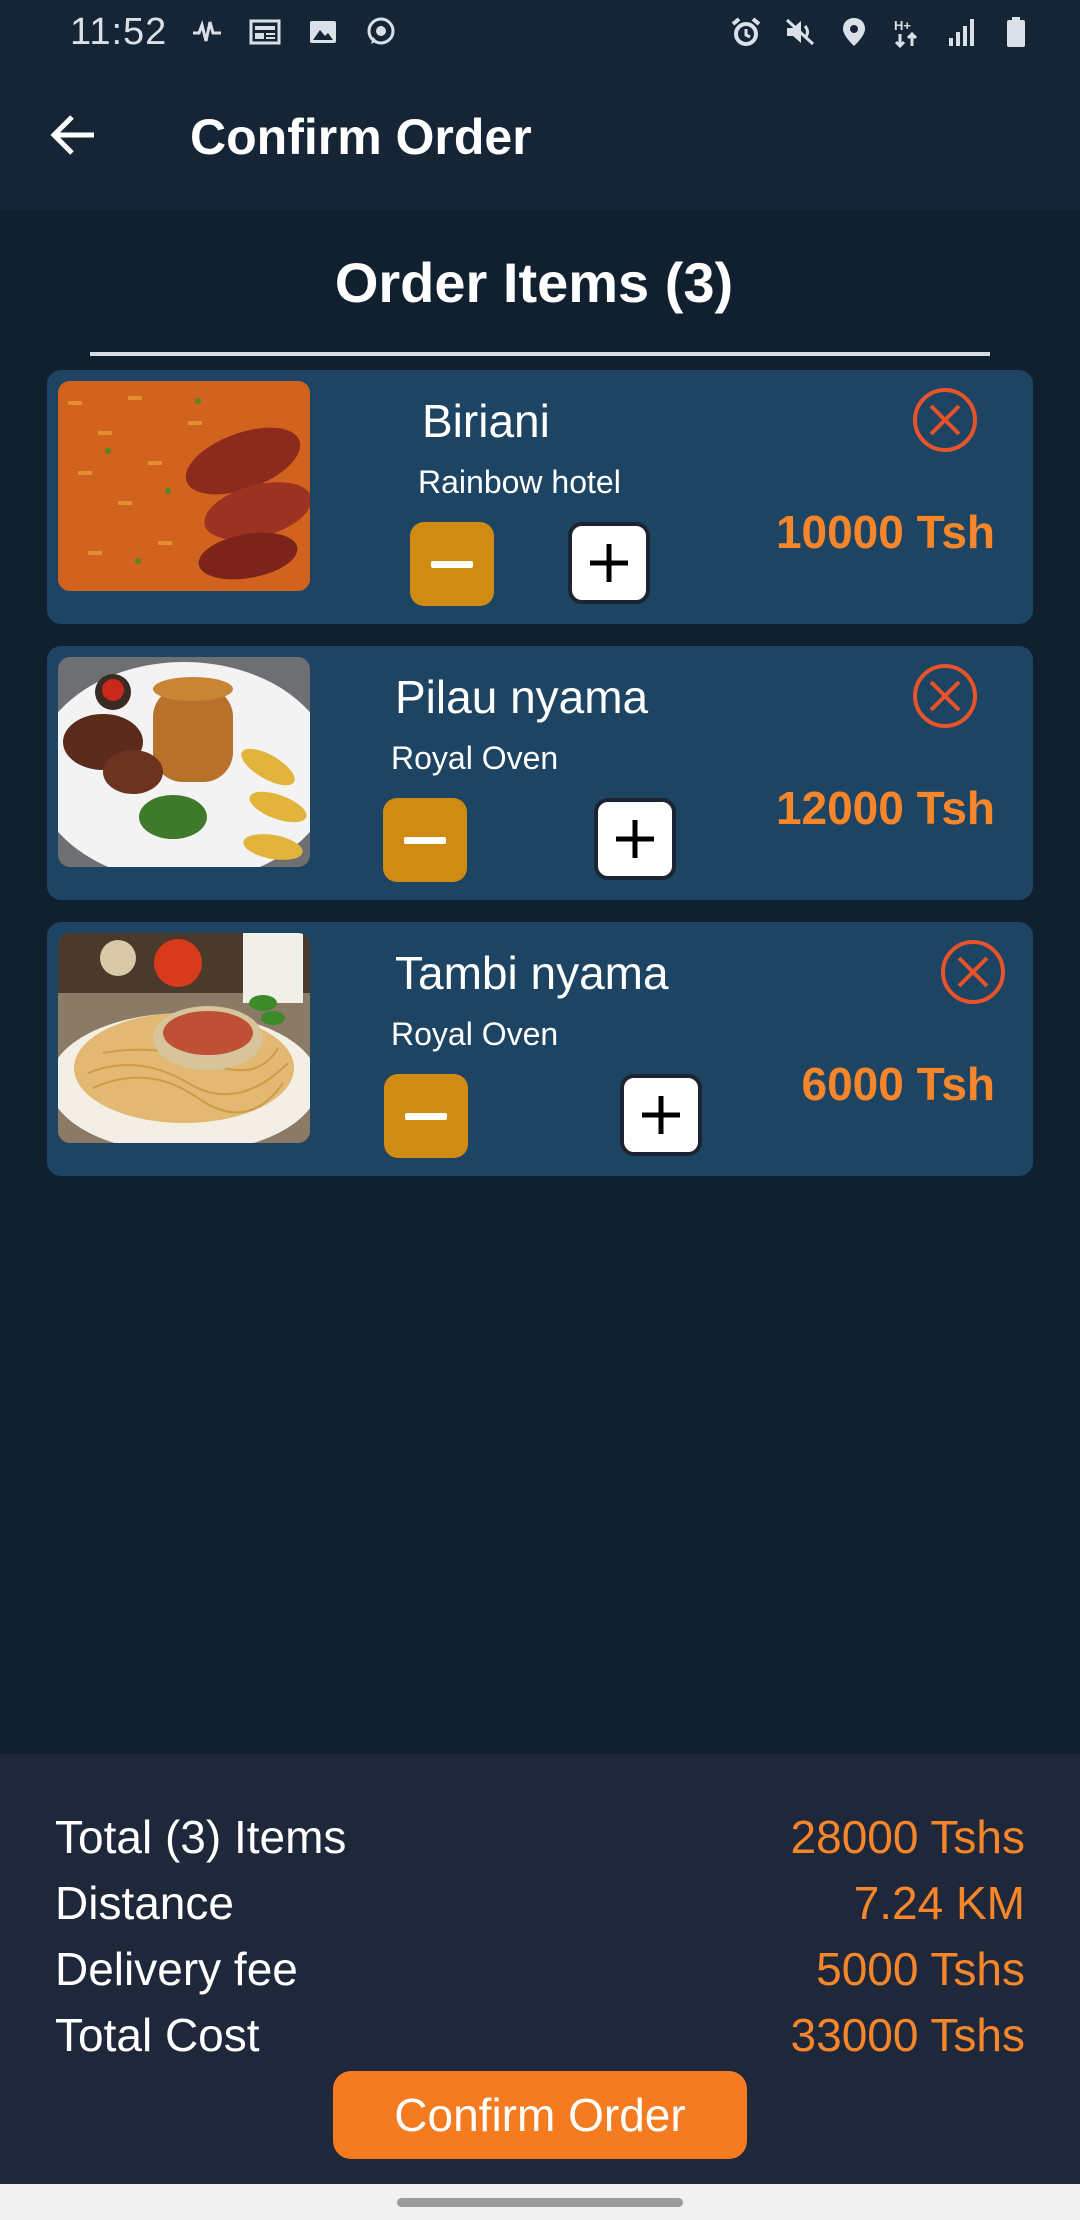  What do you see at coordinates (522, 697) in the screenshot?
I see `item-name: Pilau nyama` at bounding box center [522, 697].